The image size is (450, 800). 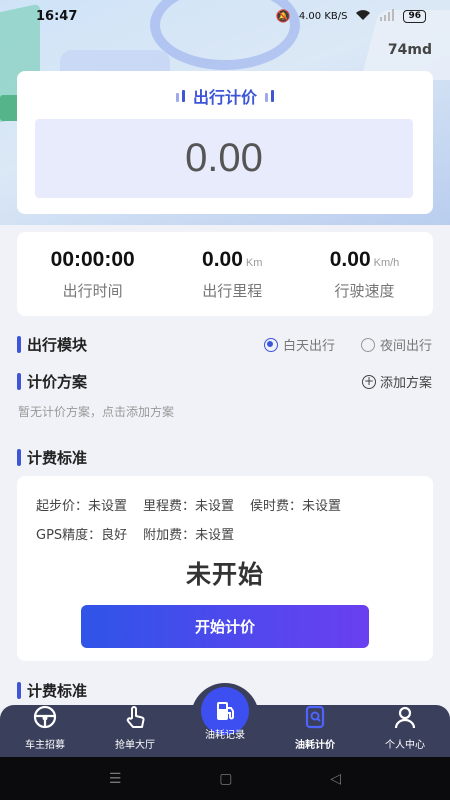 I want to click on steering-wheel-icon, so click(x=45, y=718).